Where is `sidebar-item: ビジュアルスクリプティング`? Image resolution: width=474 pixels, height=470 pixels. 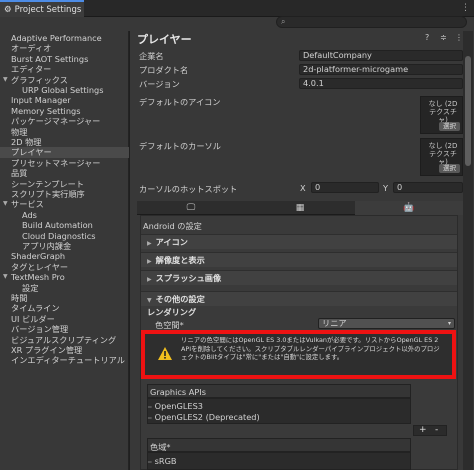 sidebar-item: ビジュアルスクリプティング is located at coordinates (64, 340).